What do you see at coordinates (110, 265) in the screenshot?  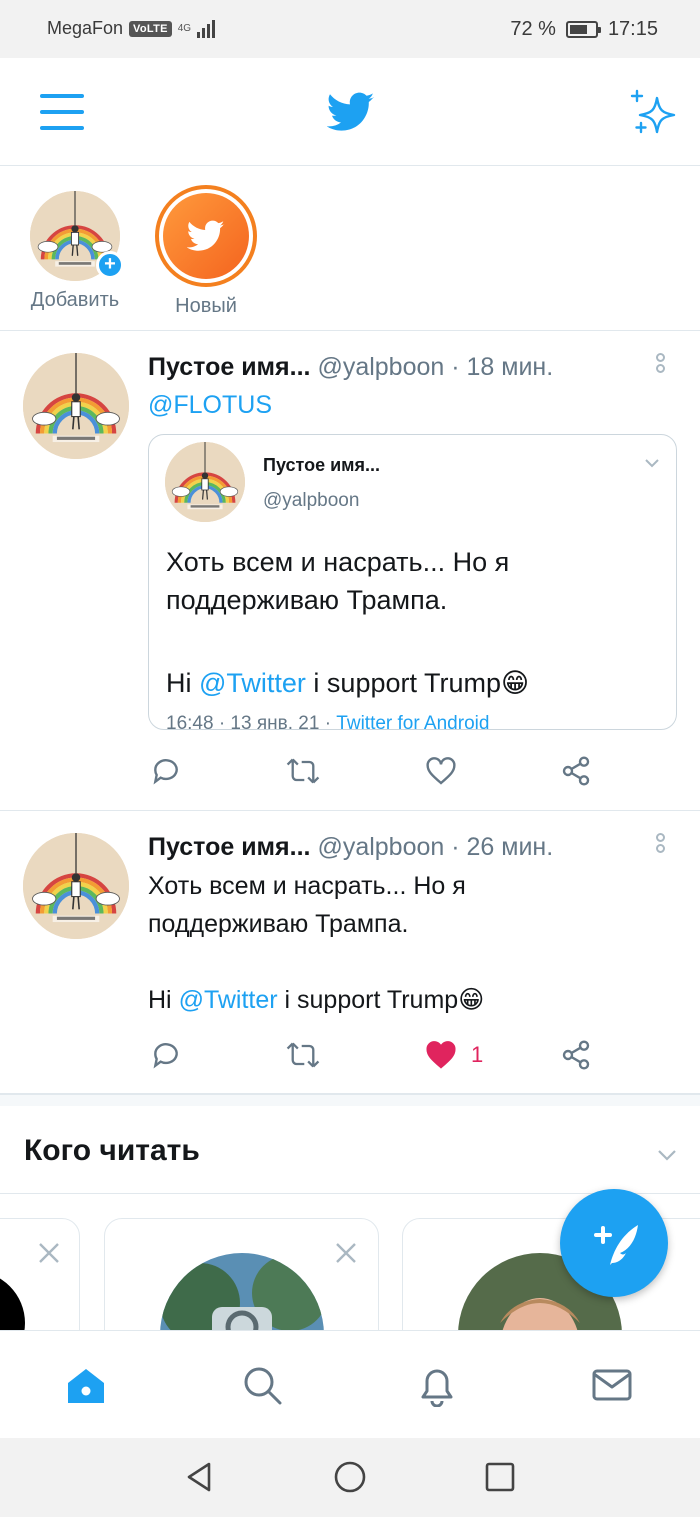 I see `plus-icon: +` at bounding box center [110, 265].